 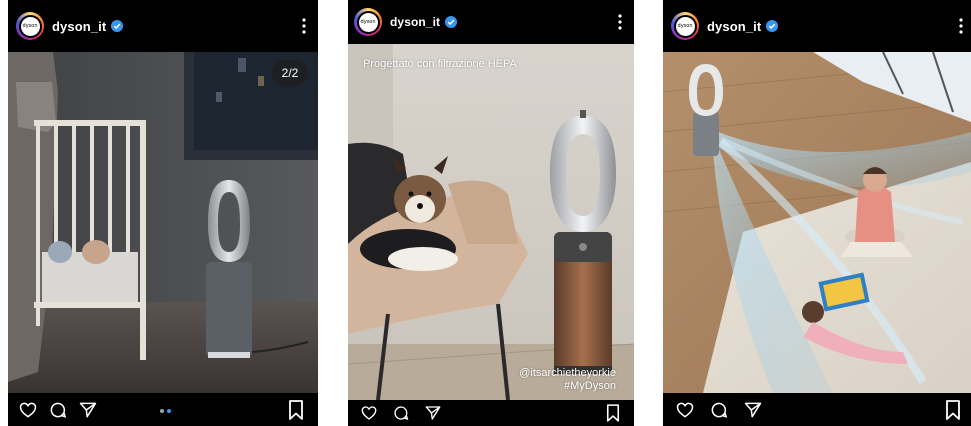 I want to click on caption-overlay: Progettato con filtrazione HEPA, so click(x=440, y=64).